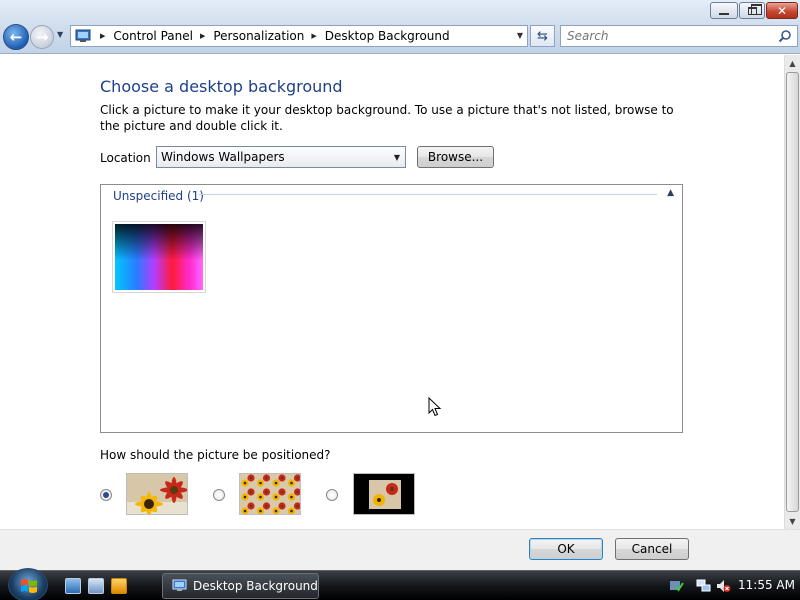 The image size is (800, 600). I want to click on flower-image-icon, so click(157, 494).